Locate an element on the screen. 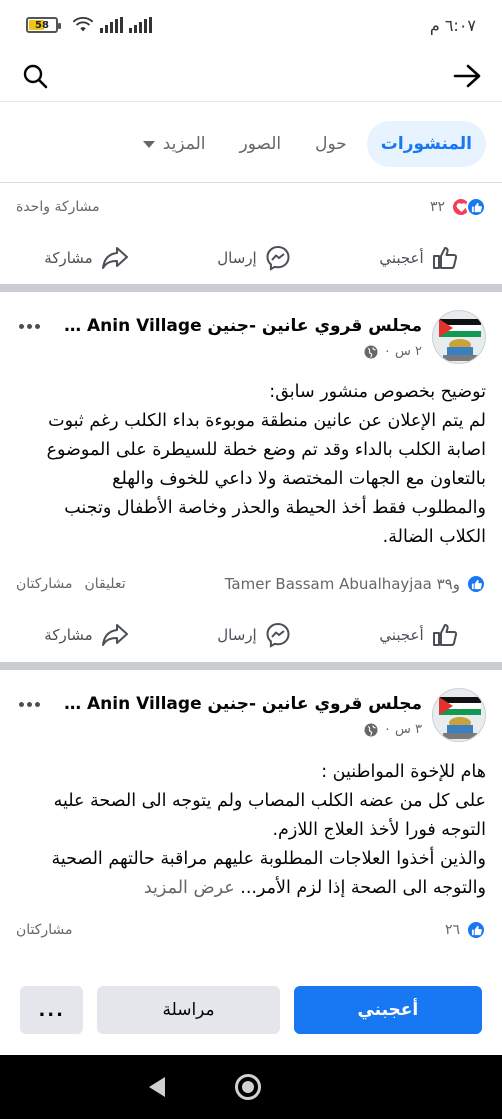  post1-line: الكلاب الضالة. is located at coordinates (434, 537).